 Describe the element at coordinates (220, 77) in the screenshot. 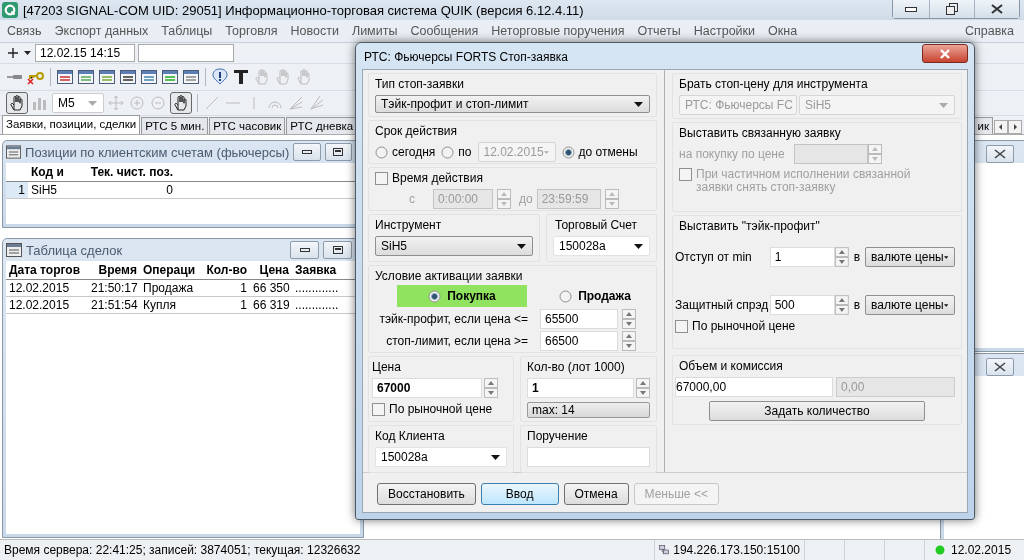

I see `alert-icon` at that location.